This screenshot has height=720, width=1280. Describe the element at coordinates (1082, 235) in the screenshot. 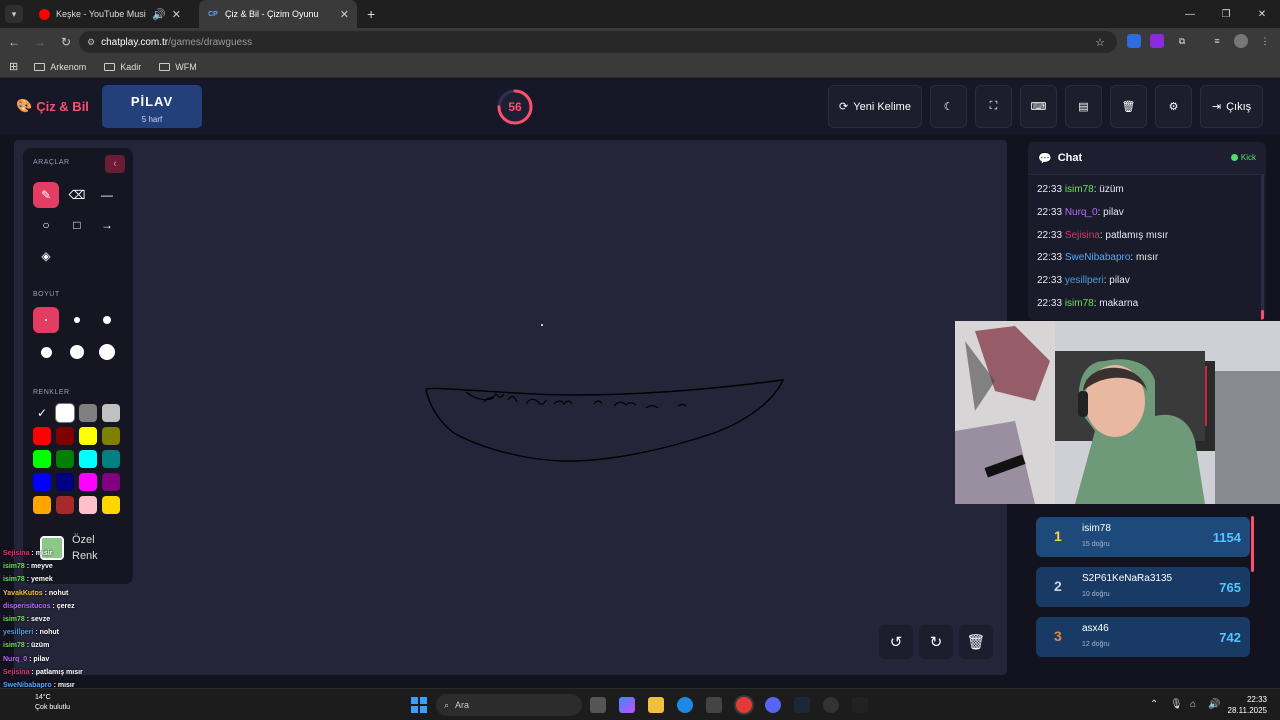

I see `message-user: Sejisina` at that location.